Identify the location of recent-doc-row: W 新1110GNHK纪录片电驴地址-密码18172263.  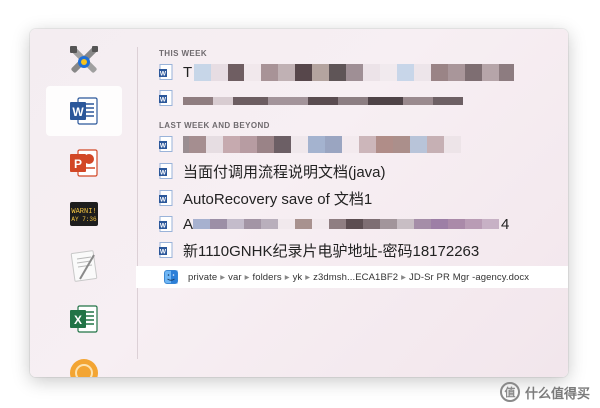
(361, 250).